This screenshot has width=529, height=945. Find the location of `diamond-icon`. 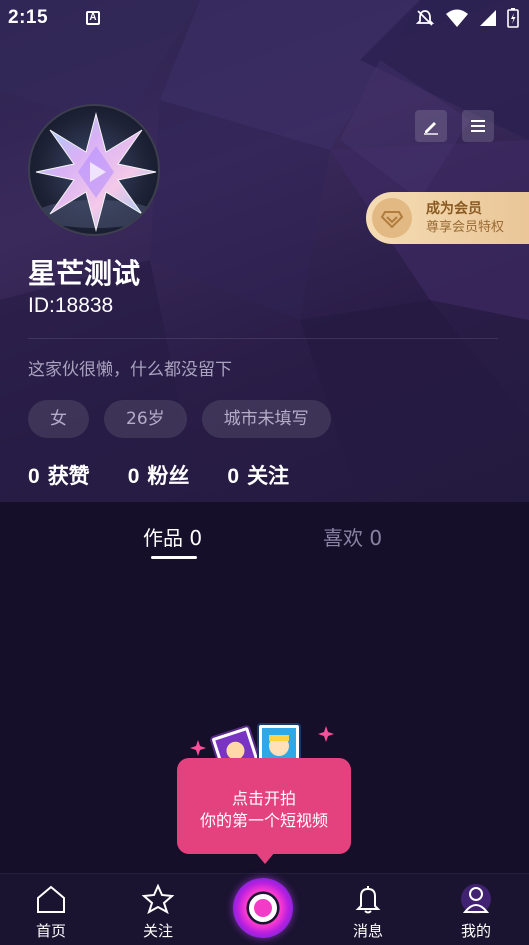

diamond-icon is located at coordinates (392, 220).